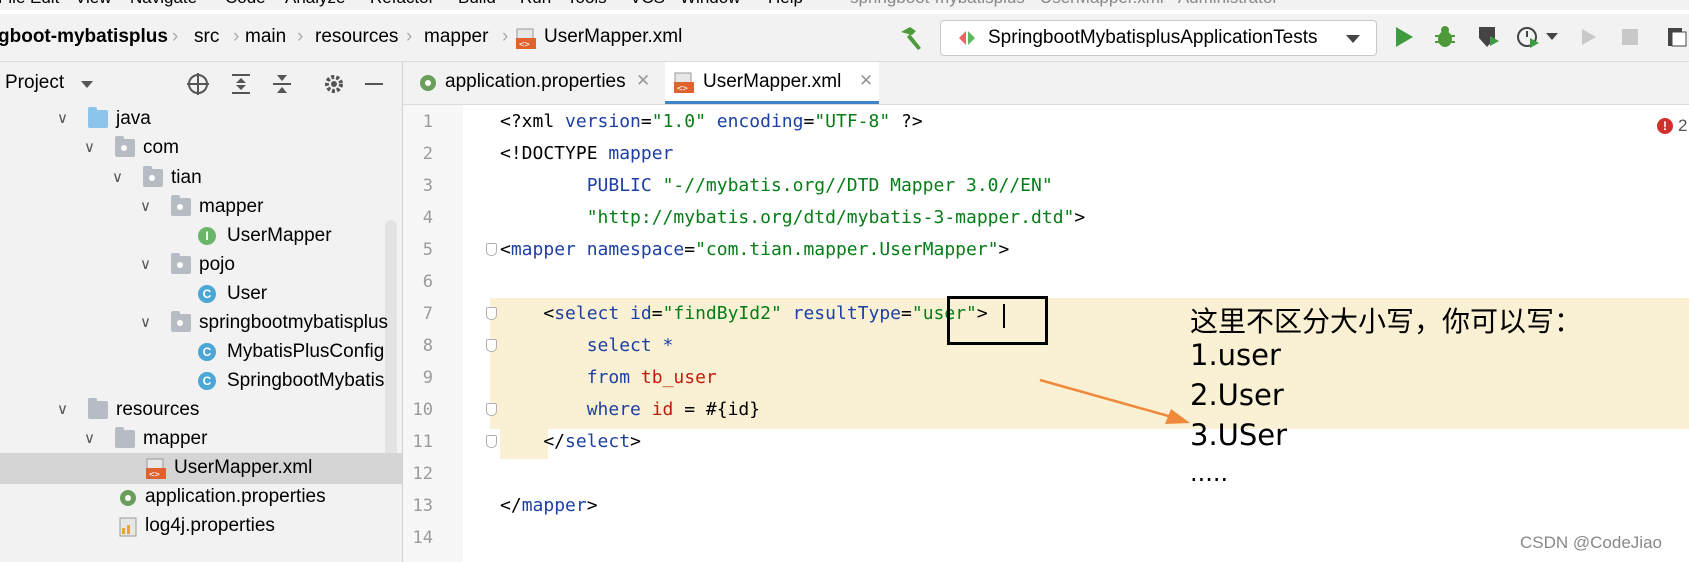  I want to click on annotation-item: 3.USer, so click(1239, 435).